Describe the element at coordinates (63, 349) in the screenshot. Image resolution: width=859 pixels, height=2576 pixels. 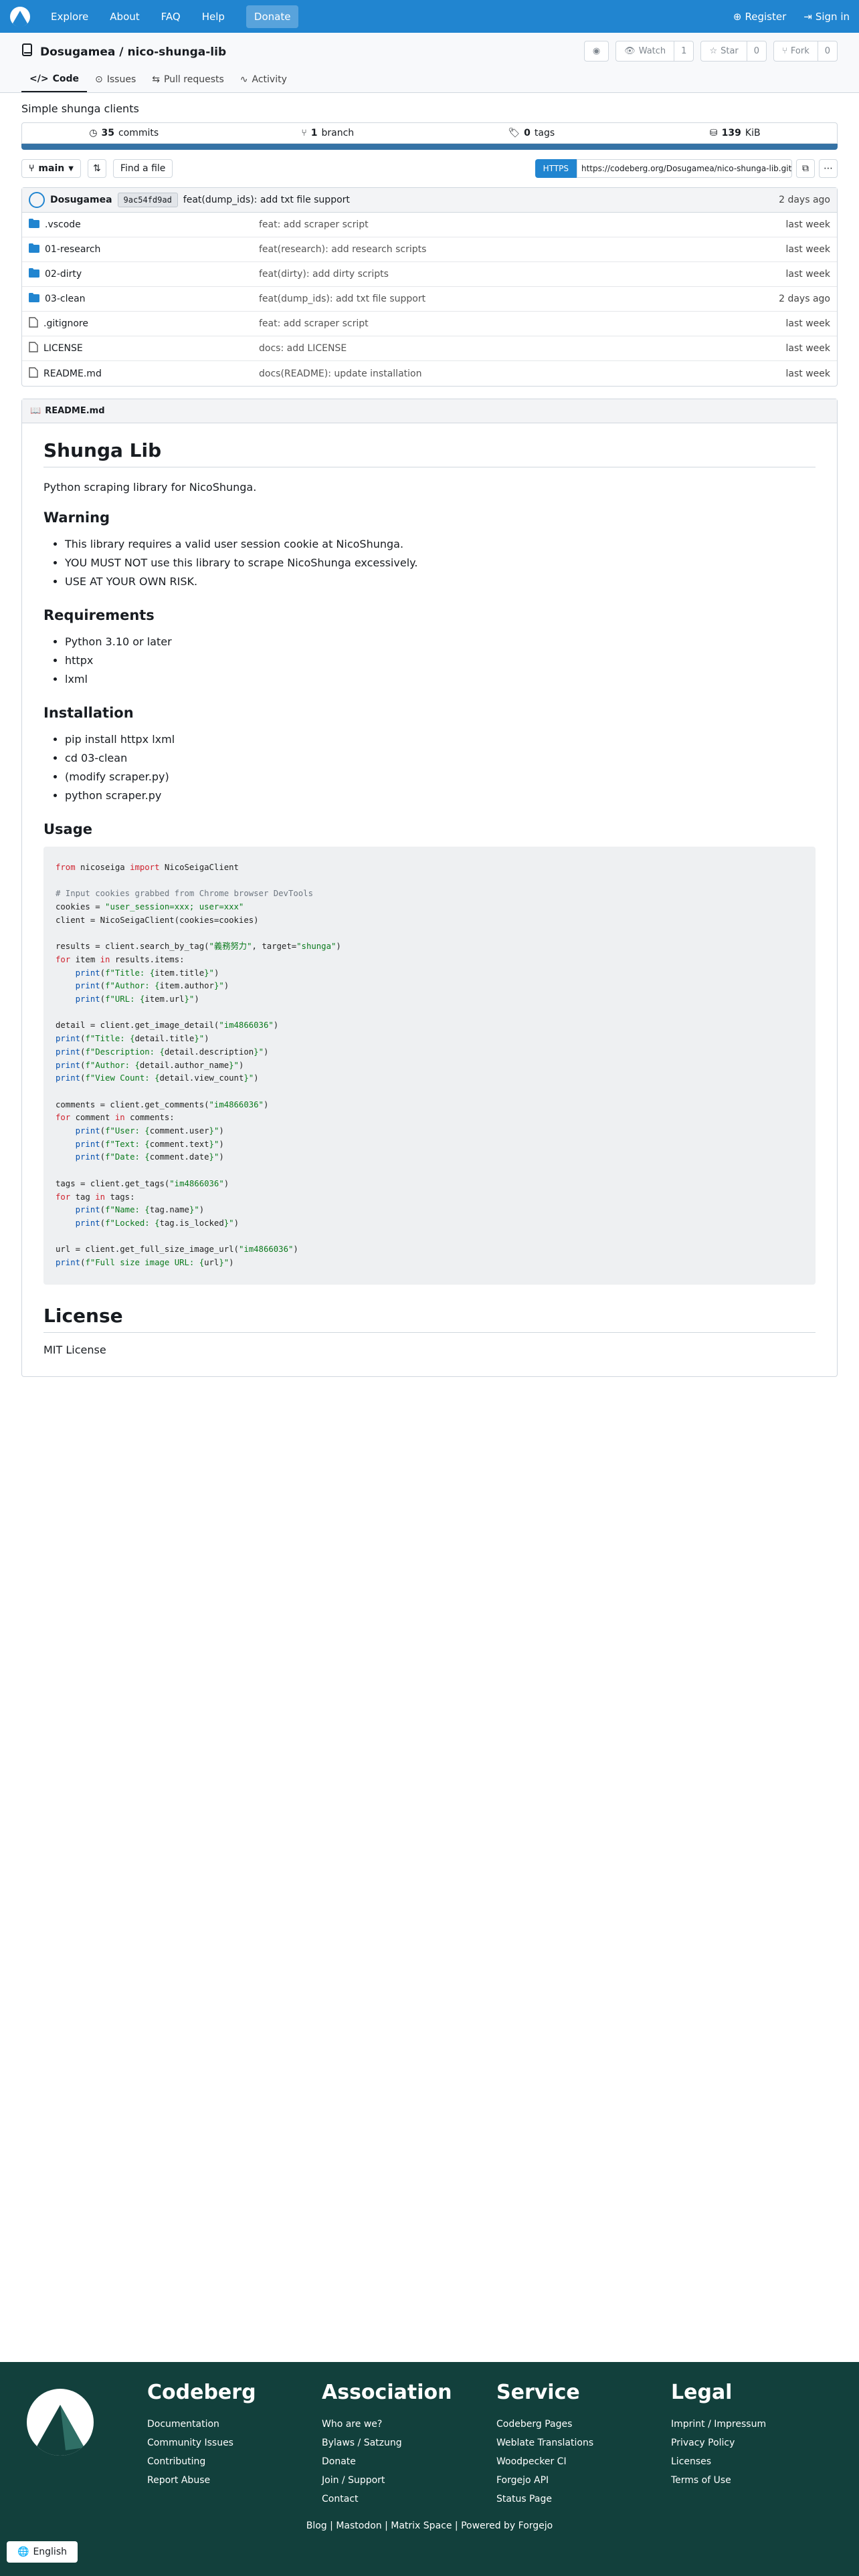
I see `file-name: LICENSE` at that location.